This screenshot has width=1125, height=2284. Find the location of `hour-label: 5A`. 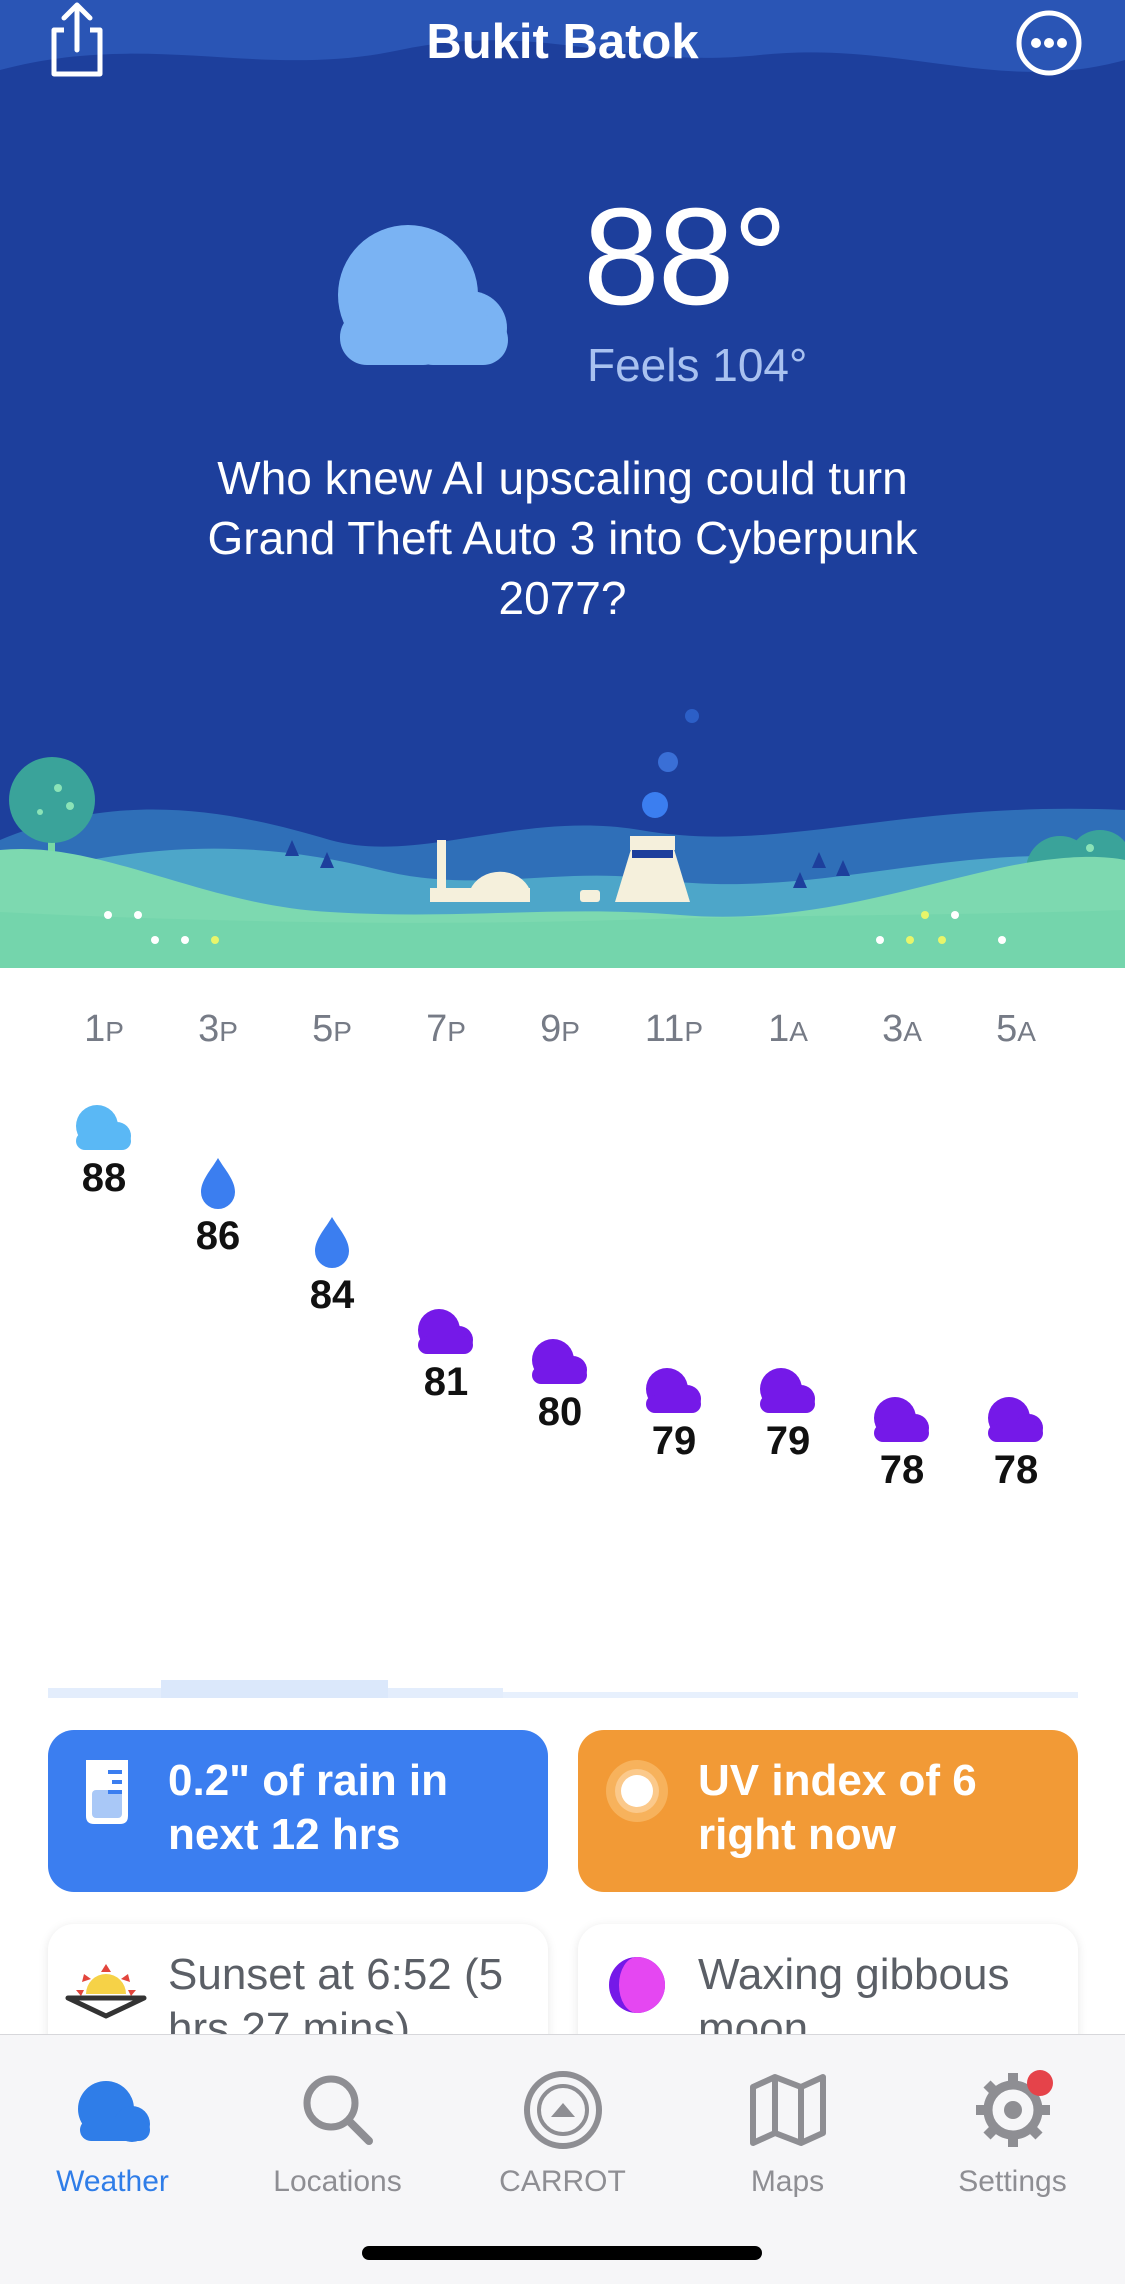

hour-label: 5A is located at coordinates (1016, 1029).